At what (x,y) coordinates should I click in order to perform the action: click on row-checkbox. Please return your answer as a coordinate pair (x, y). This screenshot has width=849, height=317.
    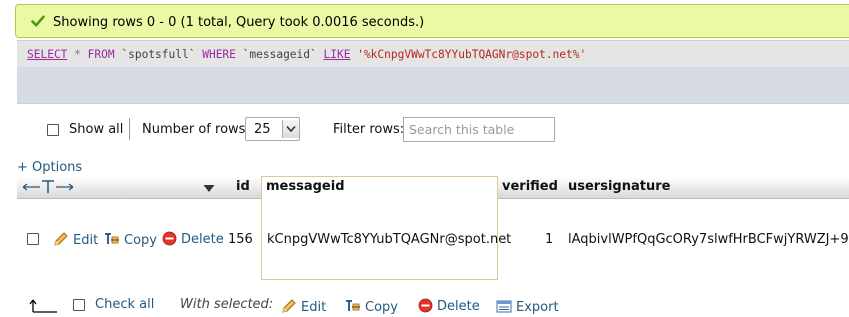
    Looking at the image, I should click on (33, 239).